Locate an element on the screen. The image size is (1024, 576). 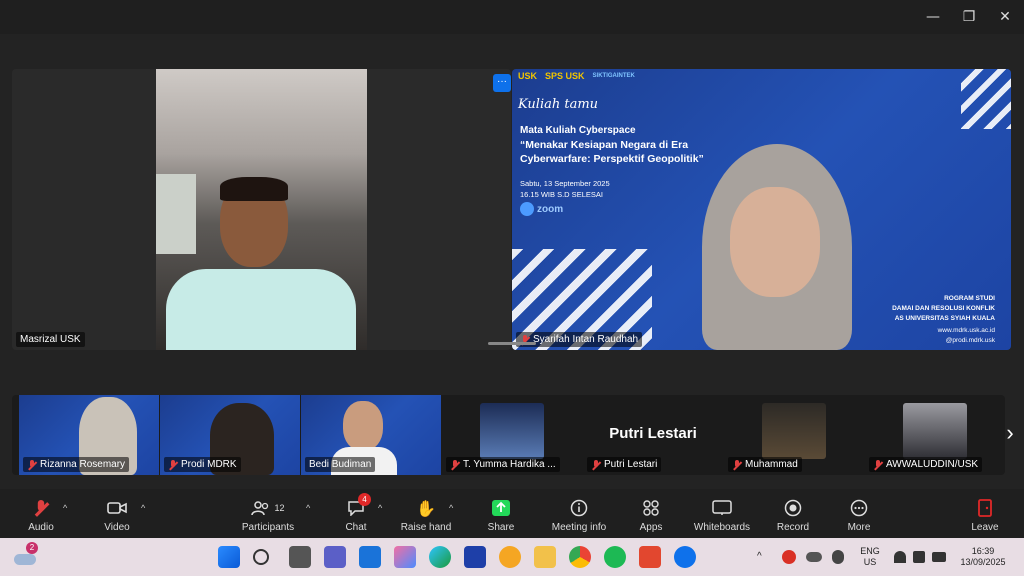
layout-resize-handle is located at coordinates (512, 343).